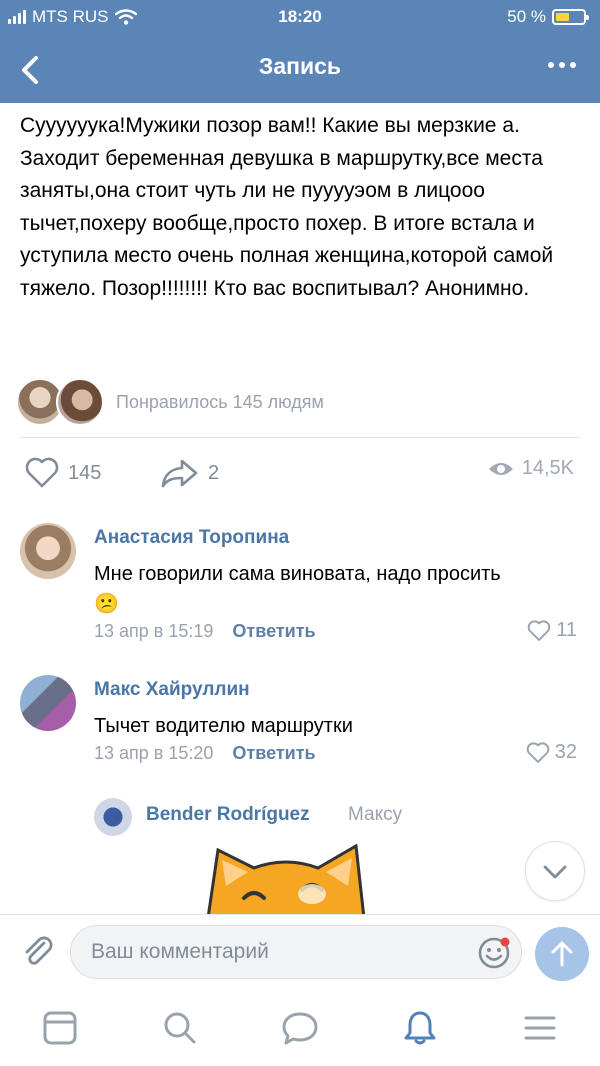 The image size is (600, 1066). Describe the element at coordinates (60, 1028) in the screenshot. I see `news-icon` at that location.